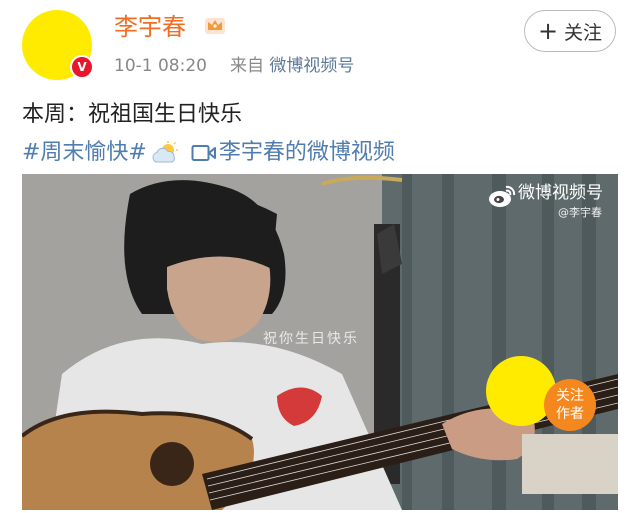 The width and height of the screenshot is (640, 513). I want to click on watermark-title: 微博视频号, so click(560, 193).